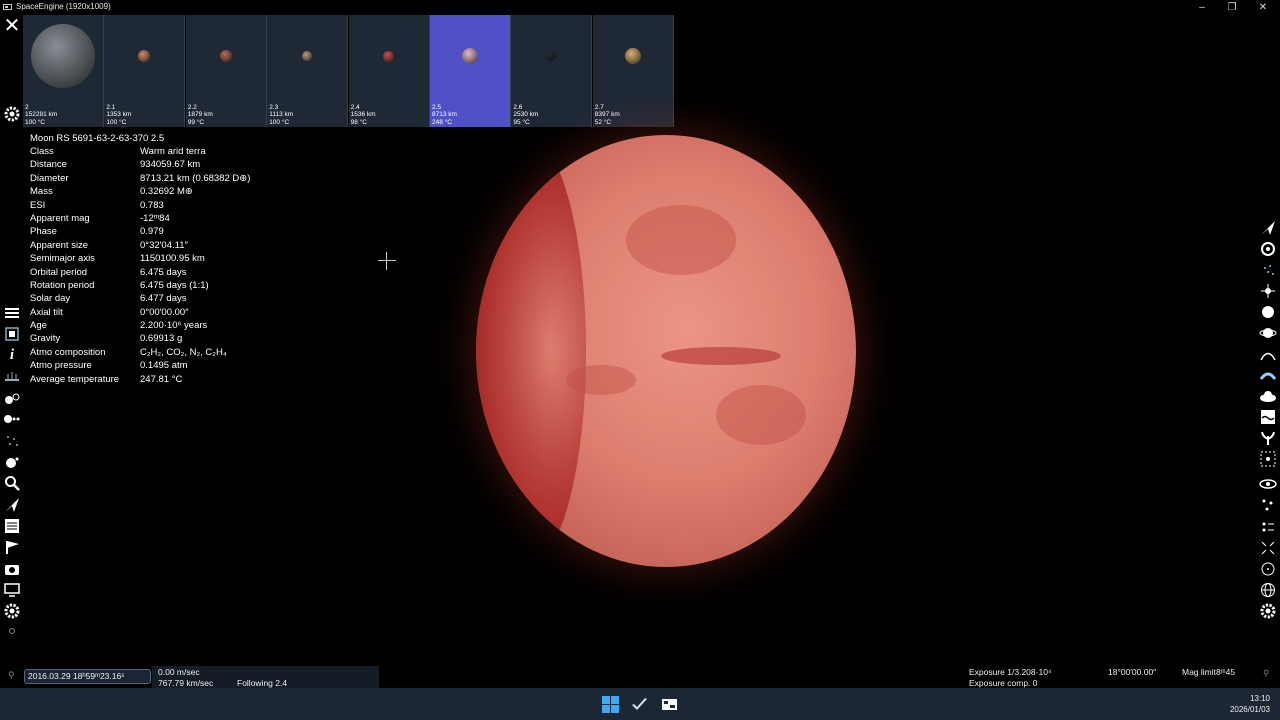 The height and width of the screenshot is (720, 1280). Describe the element at coordinates (1268, 569) in the screenshot. I see `target-icon` at that location.